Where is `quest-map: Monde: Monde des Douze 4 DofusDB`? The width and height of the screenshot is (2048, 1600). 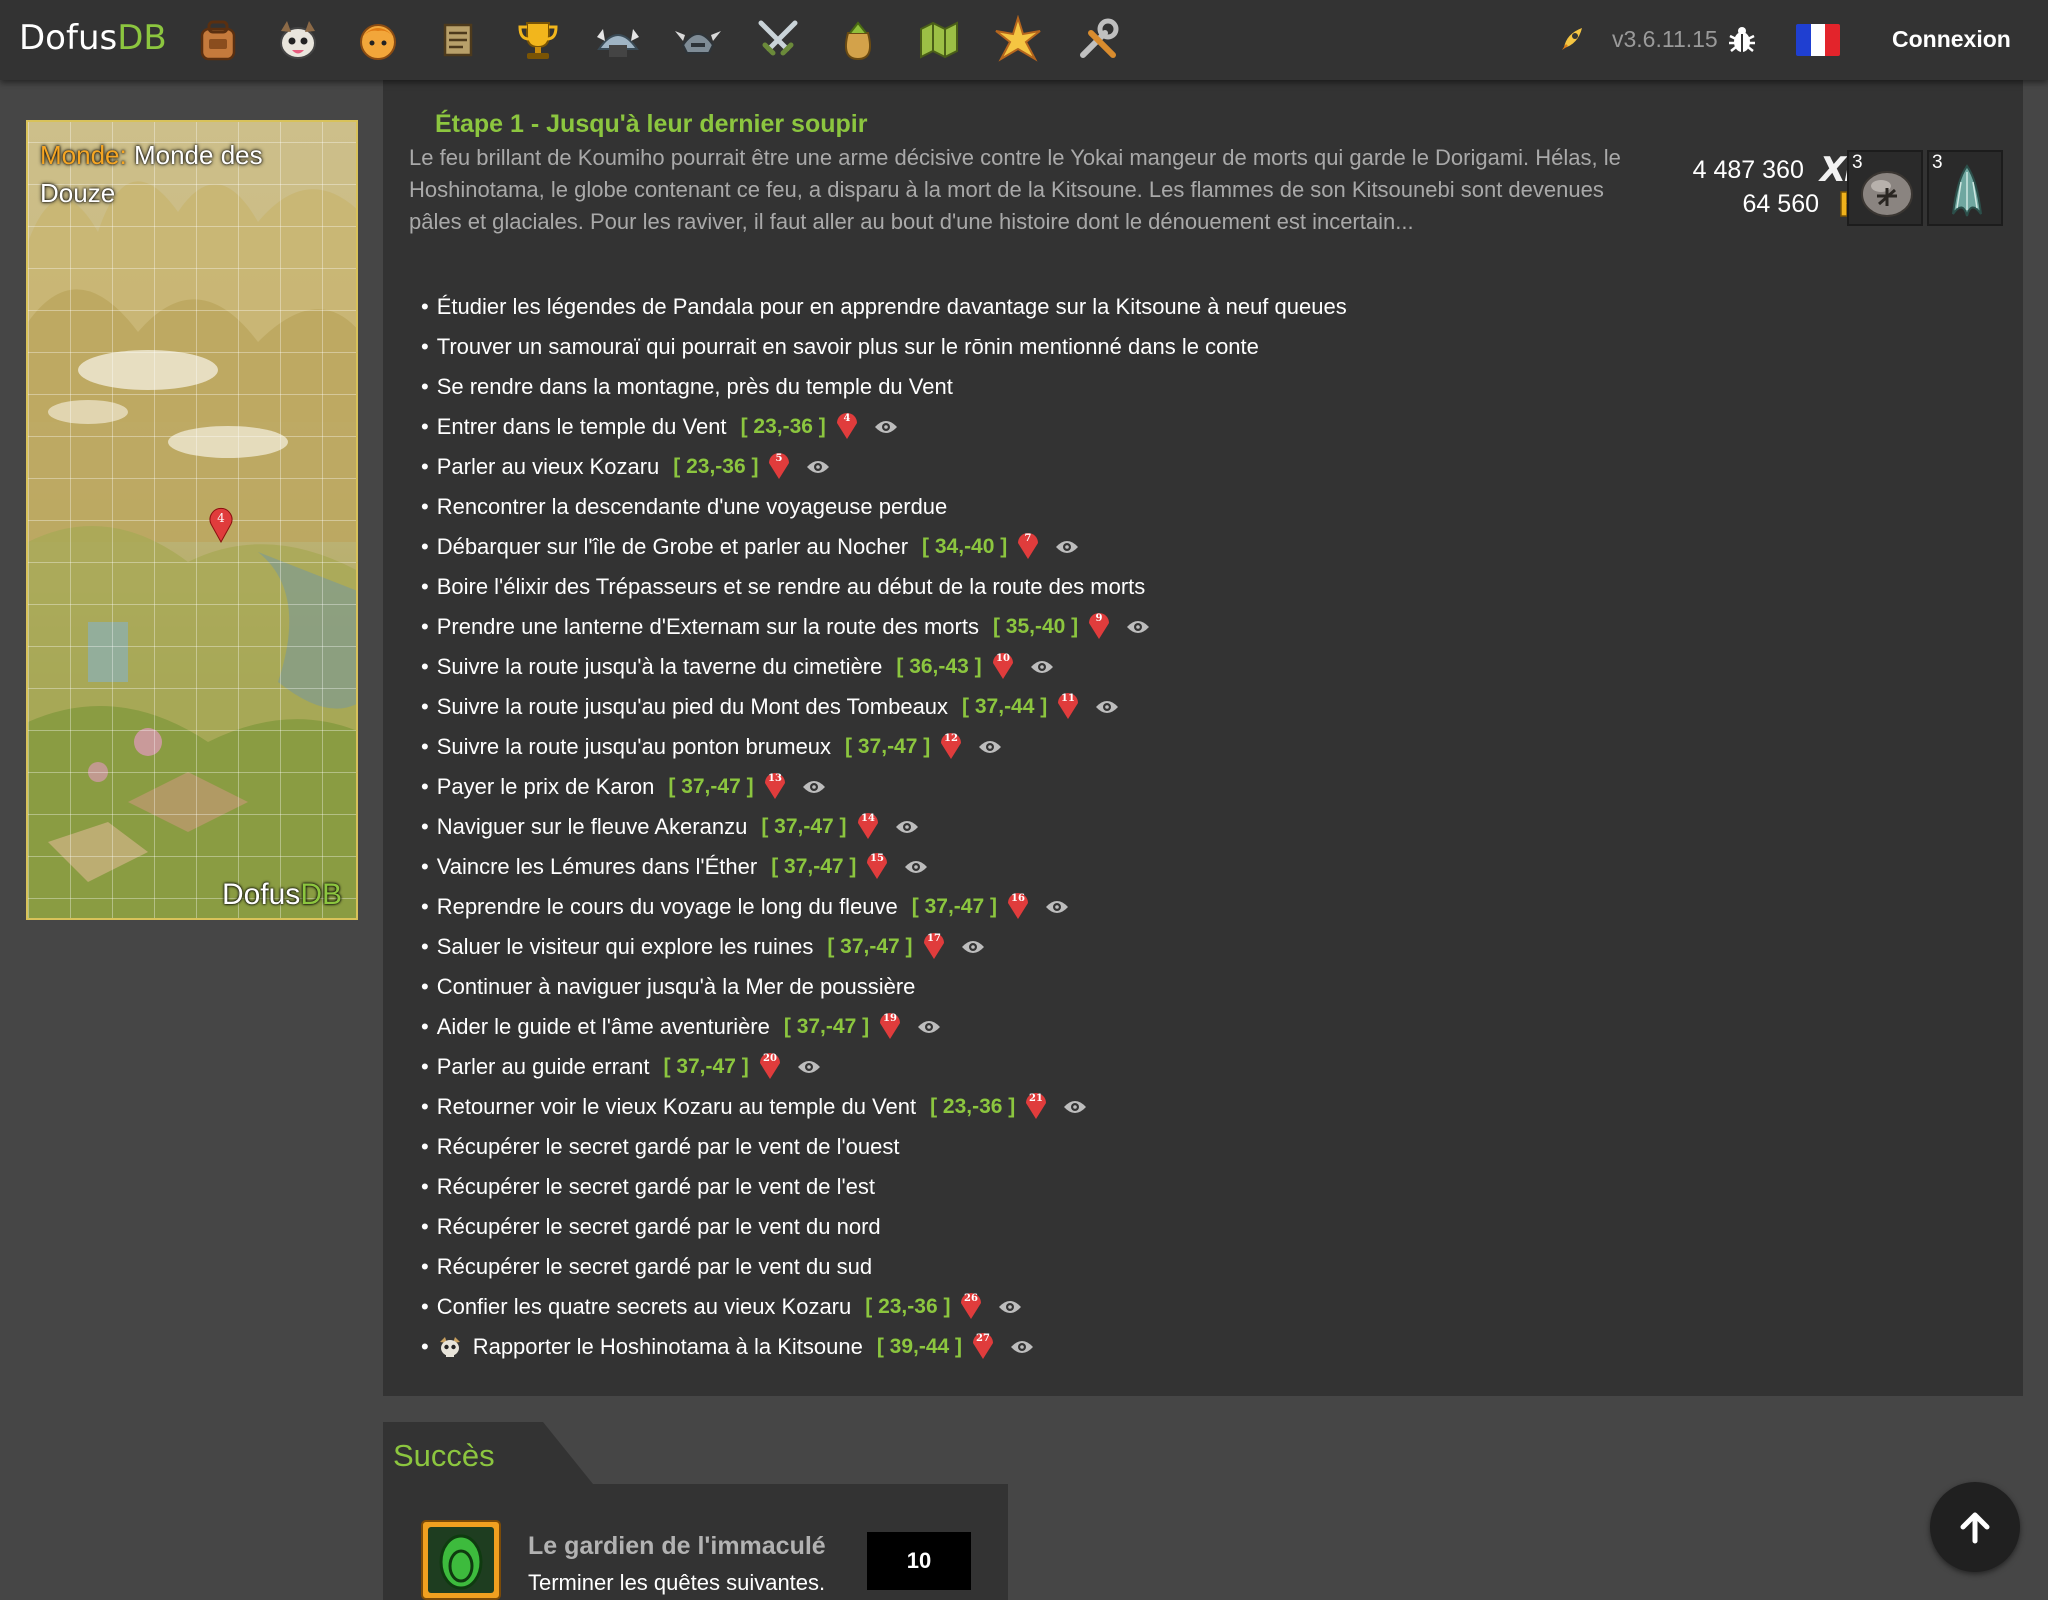
quest-map: Monde: Monde des Douze 4 DofusDB is located at coordinates (192, 520).